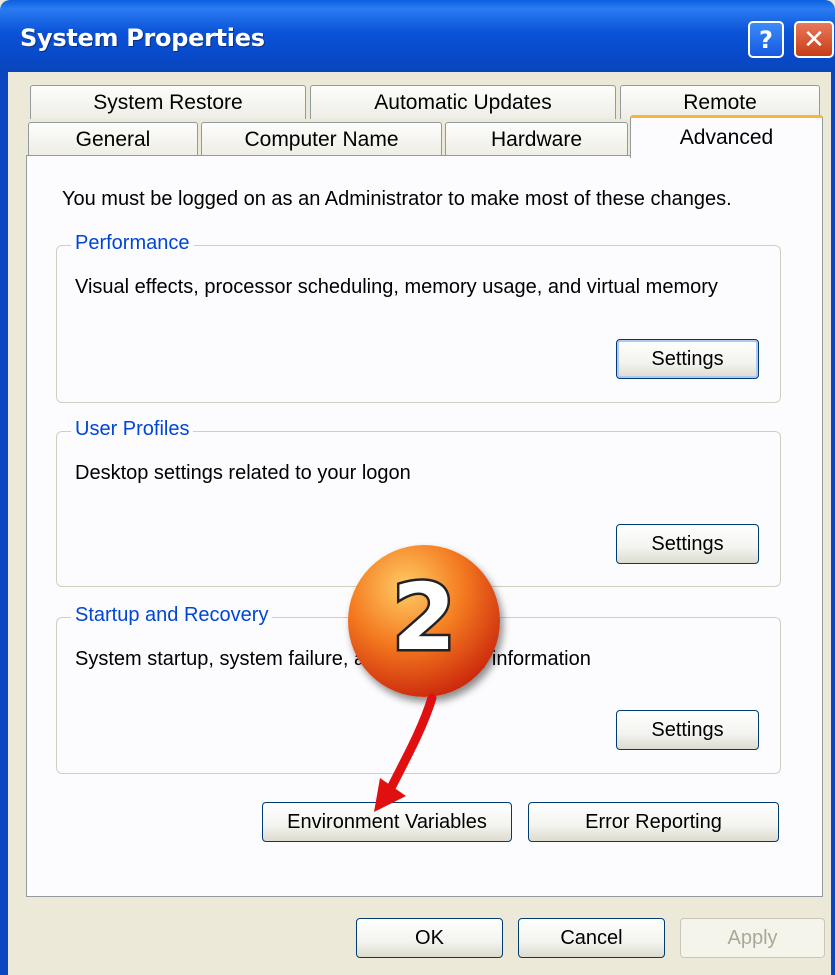 This screenshot has width=835, height=975. I want to click on performance-settings-button: Settings, so click(687, 359).